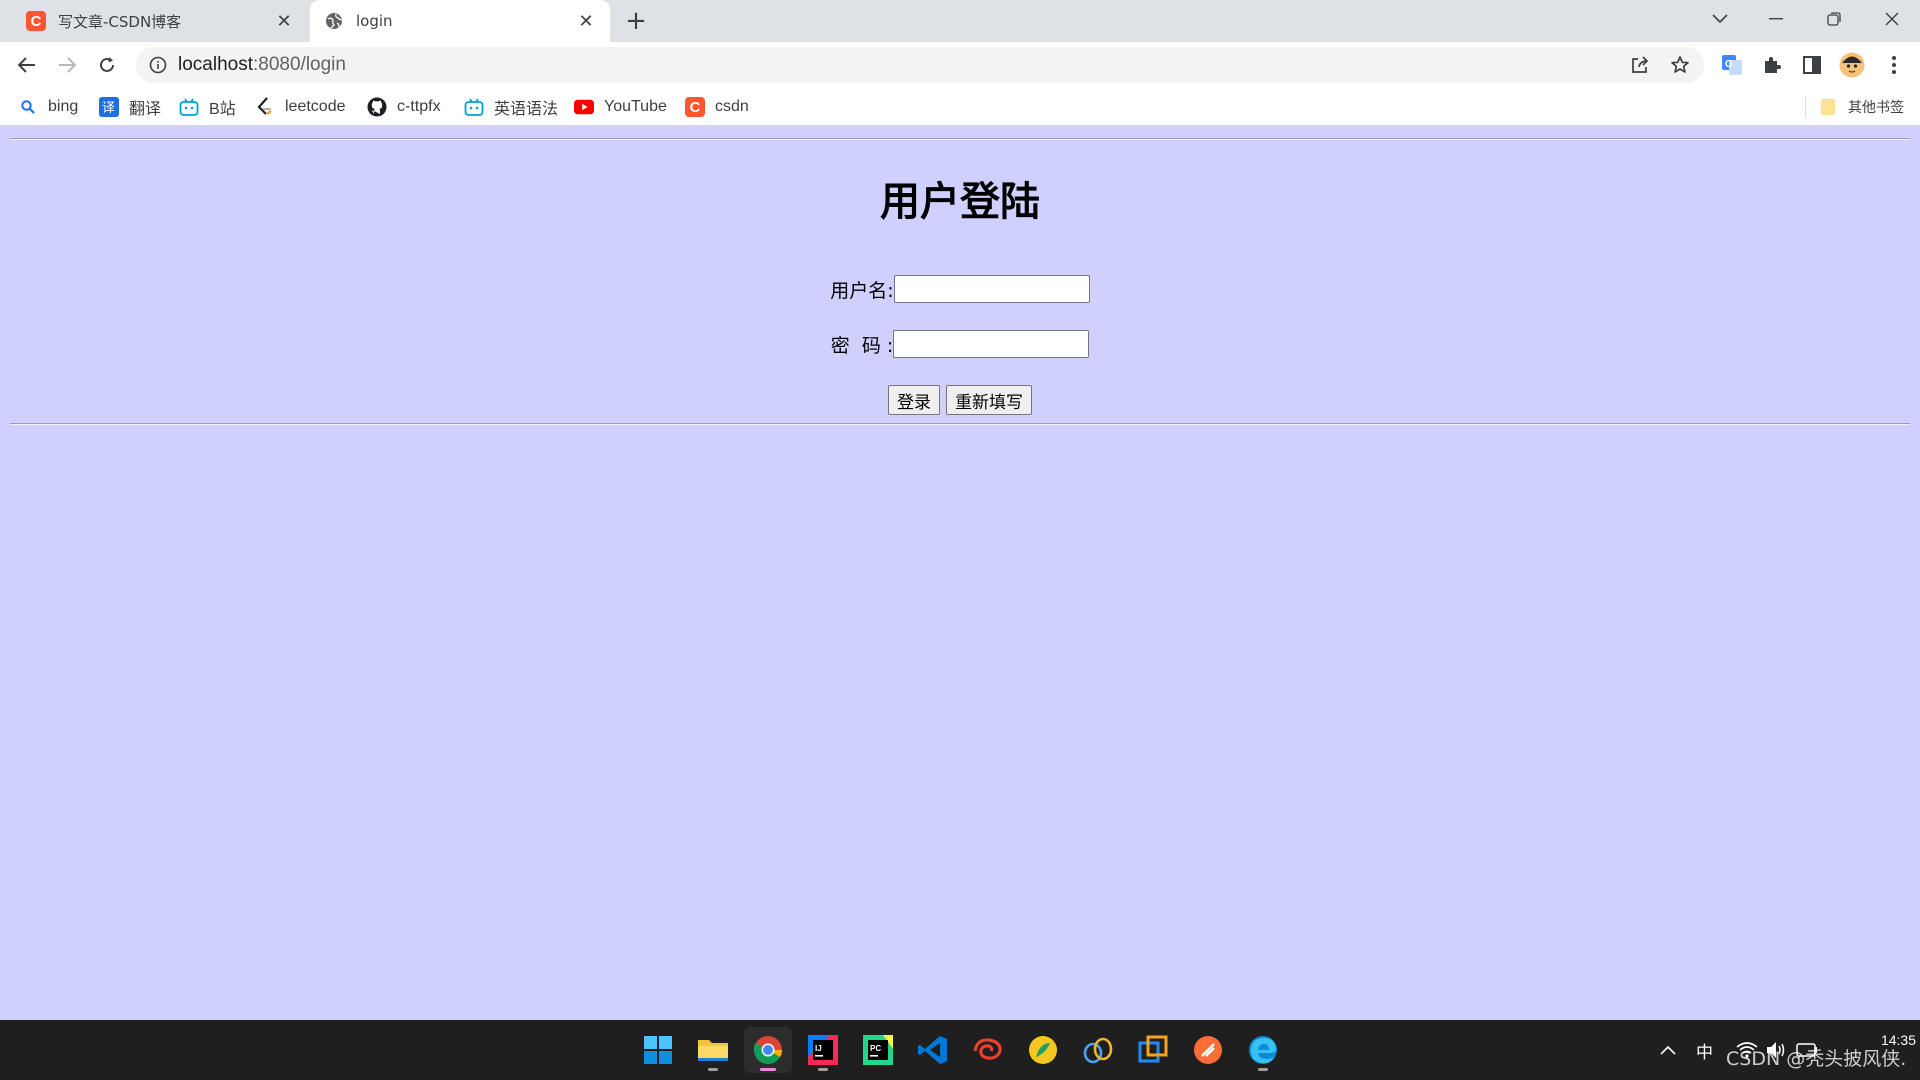 The image size is (1920, 1080). What do you see at coordinates (1668, 1050) in the screenshot?
I see `tray-overflow-icon` at bounding box center [1668, 1050].